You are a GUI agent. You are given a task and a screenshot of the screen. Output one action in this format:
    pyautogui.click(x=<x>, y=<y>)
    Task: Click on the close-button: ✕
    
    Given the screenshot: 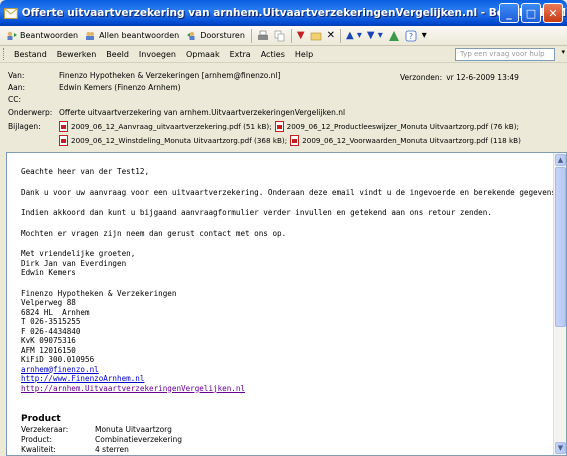 What is the action you would take?
    pyautogui.click(x=553, y=13)
    